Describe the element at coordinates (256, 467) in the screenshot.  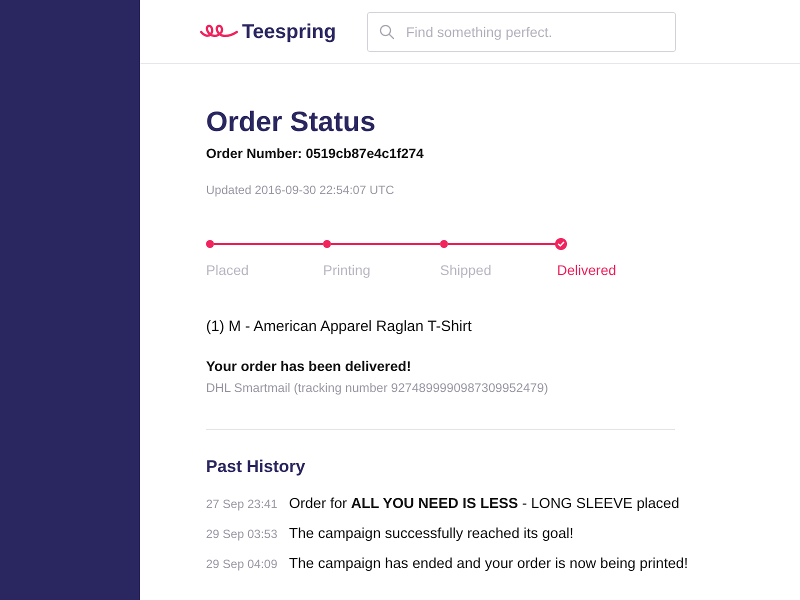
I see `section-heading: Past History` at that location.